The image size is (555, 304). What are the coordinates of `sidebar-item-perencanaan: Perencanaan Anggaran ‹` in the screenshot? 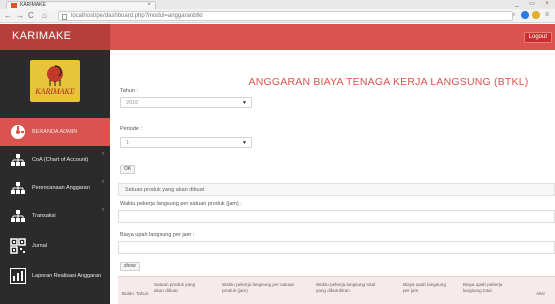 It's located at (55, 188).